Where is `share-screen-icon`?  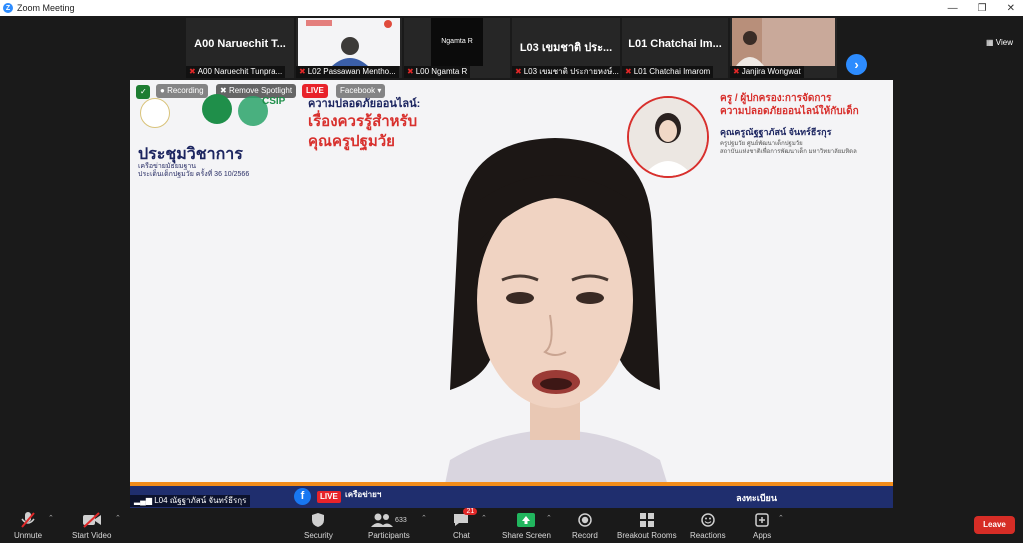 share-screen-icon is located at coordinates (526, 520).